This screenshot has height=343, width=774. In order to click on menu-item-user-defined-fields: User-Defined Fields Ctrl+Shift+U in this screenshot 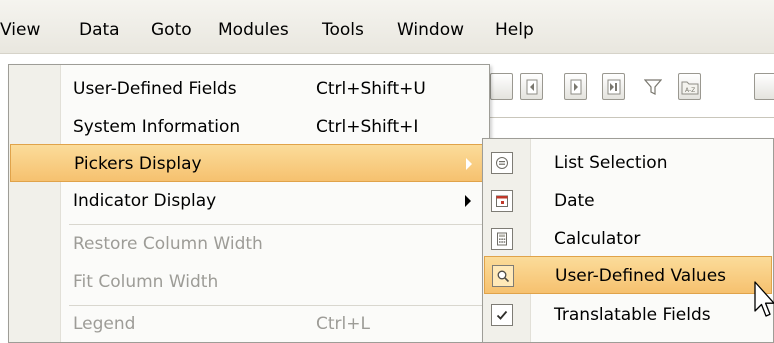, I will do `click(249, 89)`.